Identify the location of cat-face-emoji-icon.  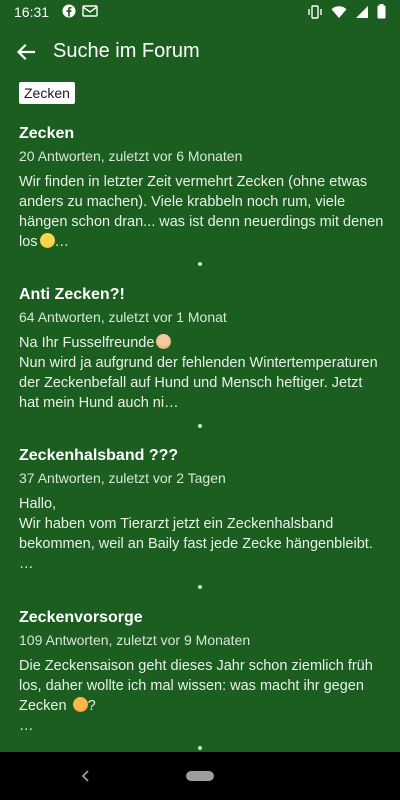
(80, 704).